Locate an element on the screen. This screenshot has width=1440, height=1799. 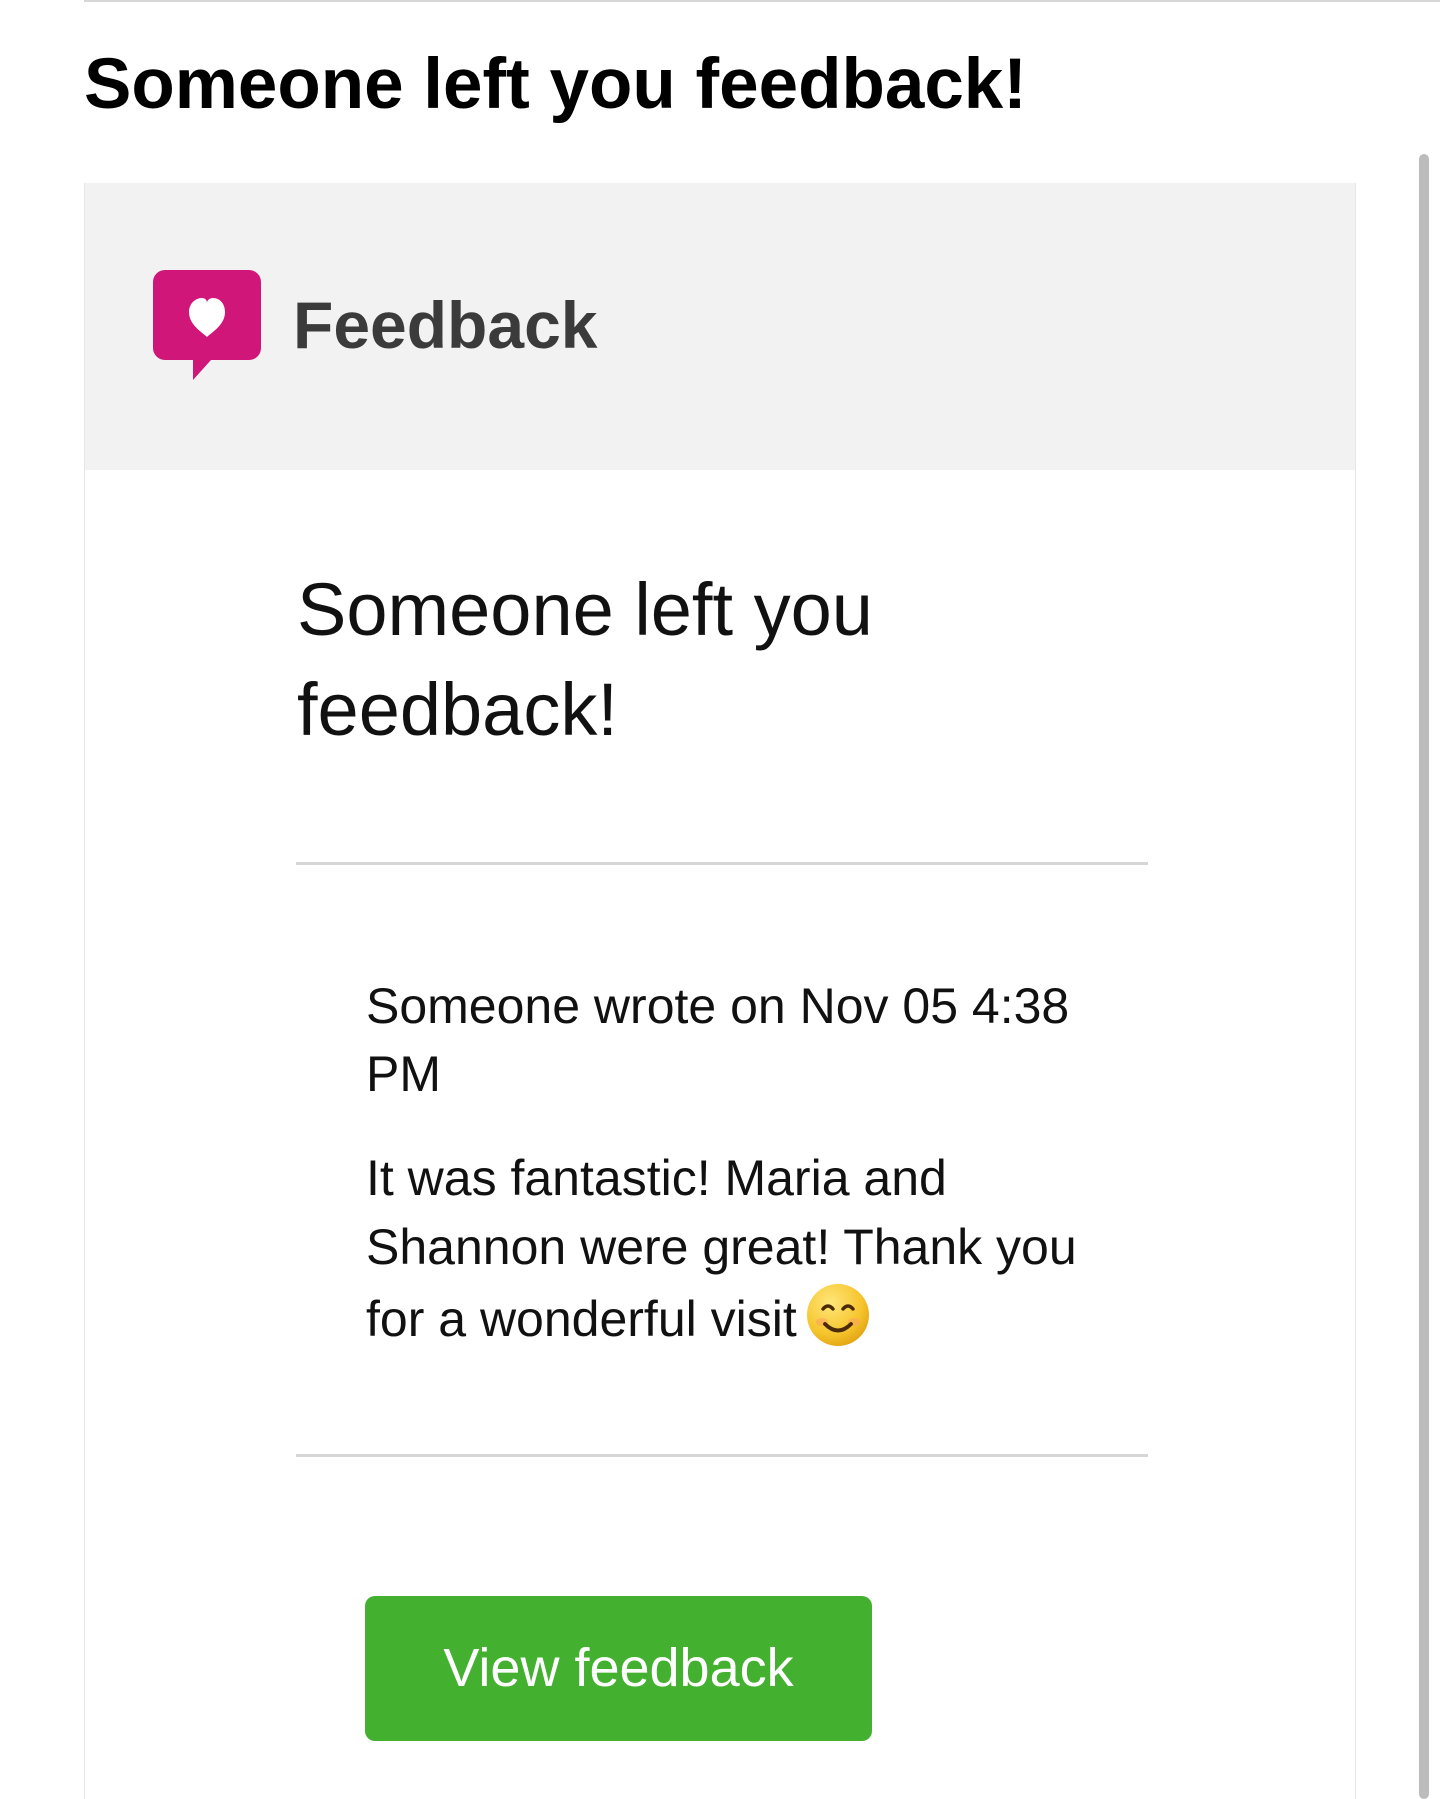
email-header-banner: Feedback is located at coordinates (720, 326).